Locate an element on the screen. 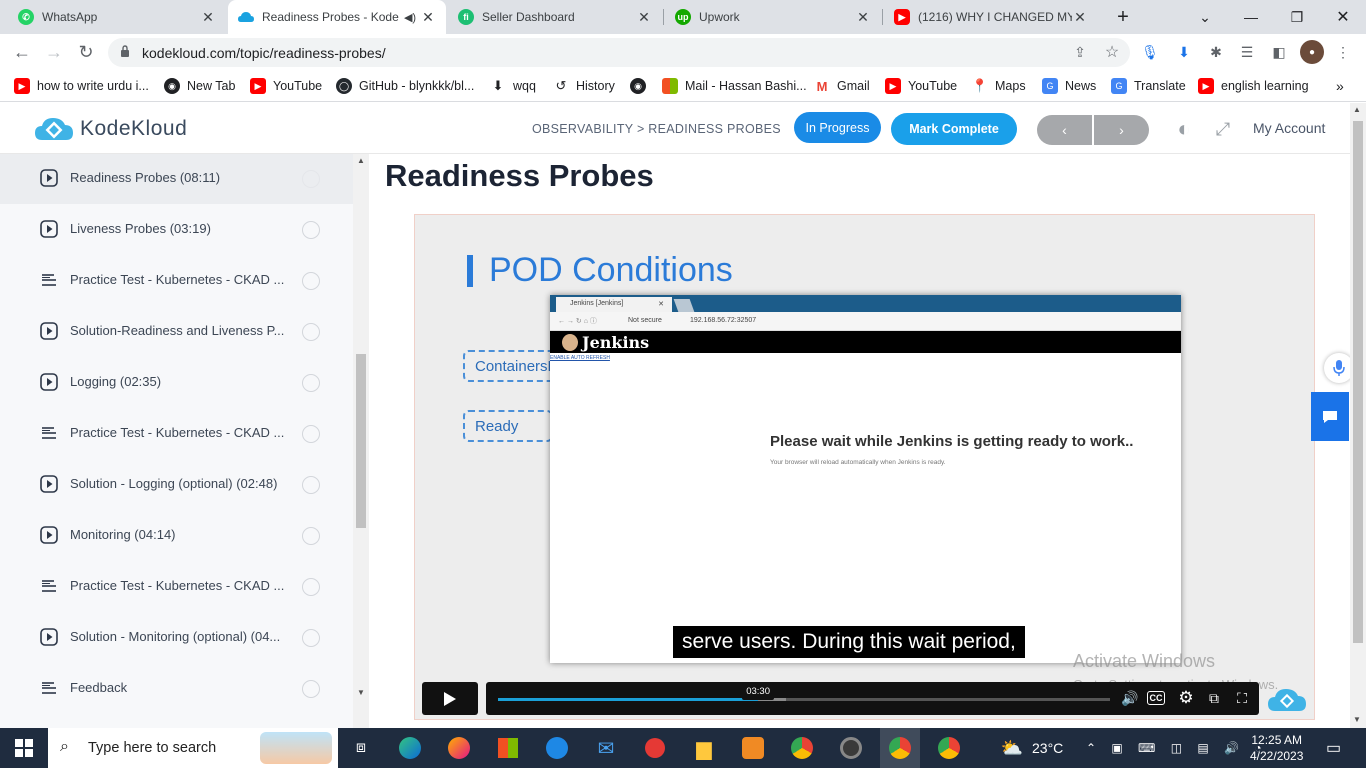 The image size is (1366, 768). sidebar-lesson-item: Monitoring (04:14) is located at coordinates (176, 535).